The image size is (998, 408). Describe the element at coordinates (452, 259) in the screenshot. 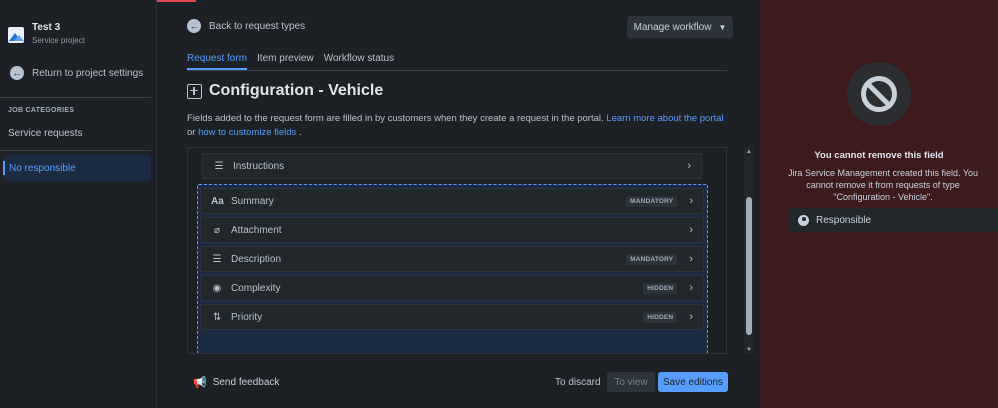

I see `field-row-description: ☰ Description MANDATORY ›` at that location.